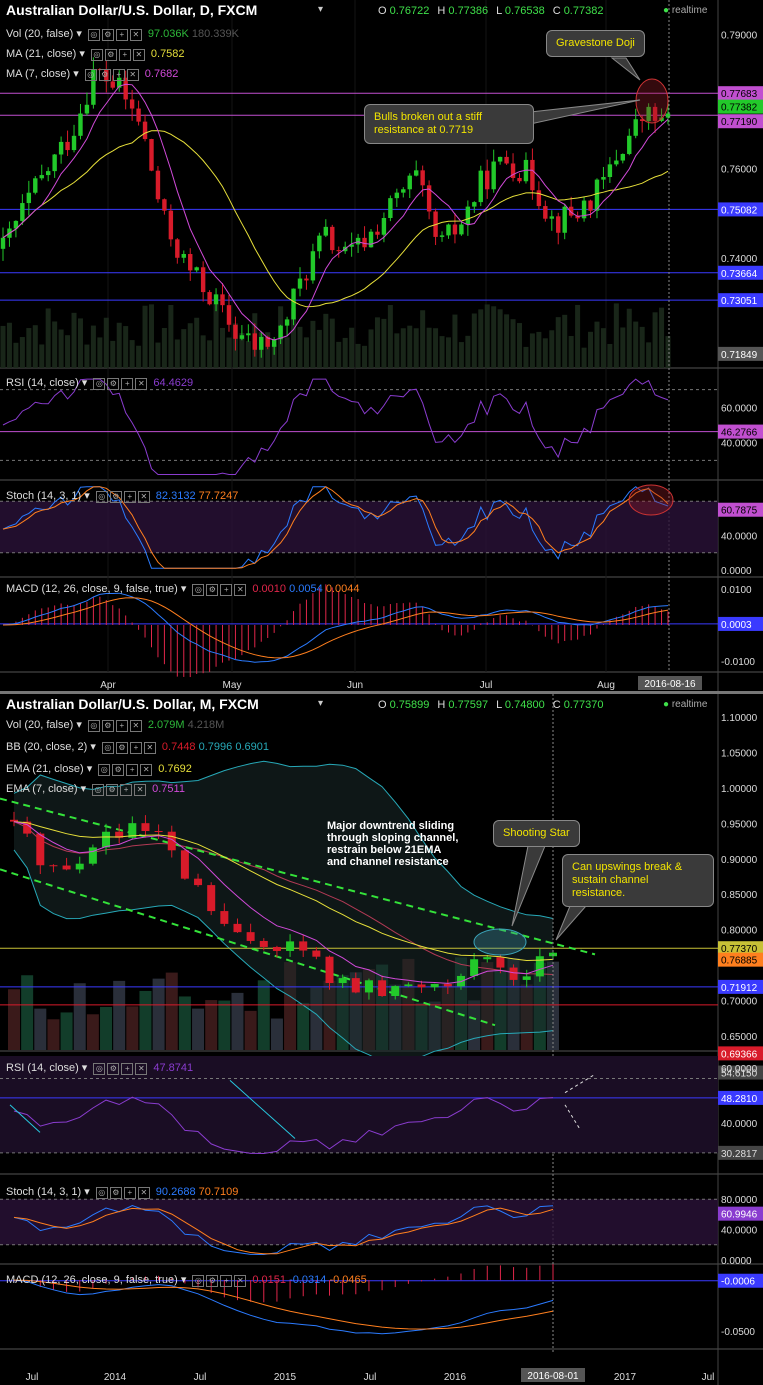  Describe the element at coordinates (739, 355) in the screenshot. I see `daily-price-tick: 0.71849` at that location.